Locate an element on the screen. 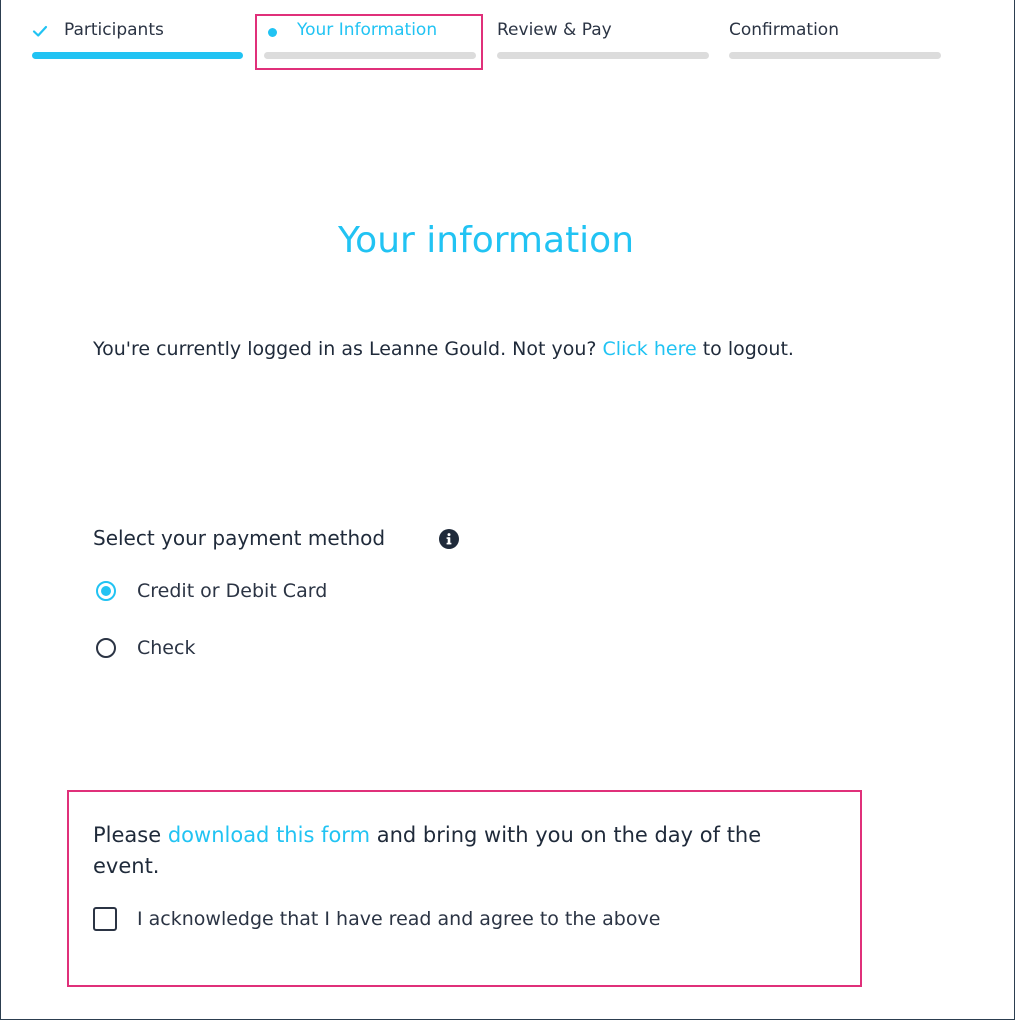 Image resolution: width=1017 pixels, height=1024 pixels. active-step-highlight is located at coordinates (369, 42).